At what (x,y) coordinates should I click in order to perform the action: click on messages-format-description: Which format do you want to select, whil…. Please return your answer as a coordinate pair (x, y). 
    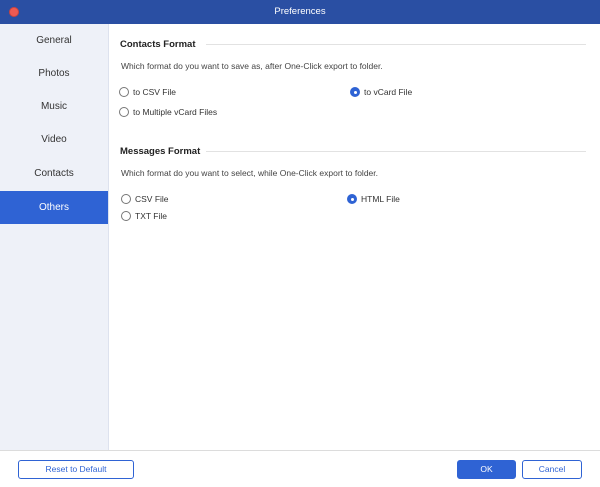
    Looking at the image, I should click on (250, 173).